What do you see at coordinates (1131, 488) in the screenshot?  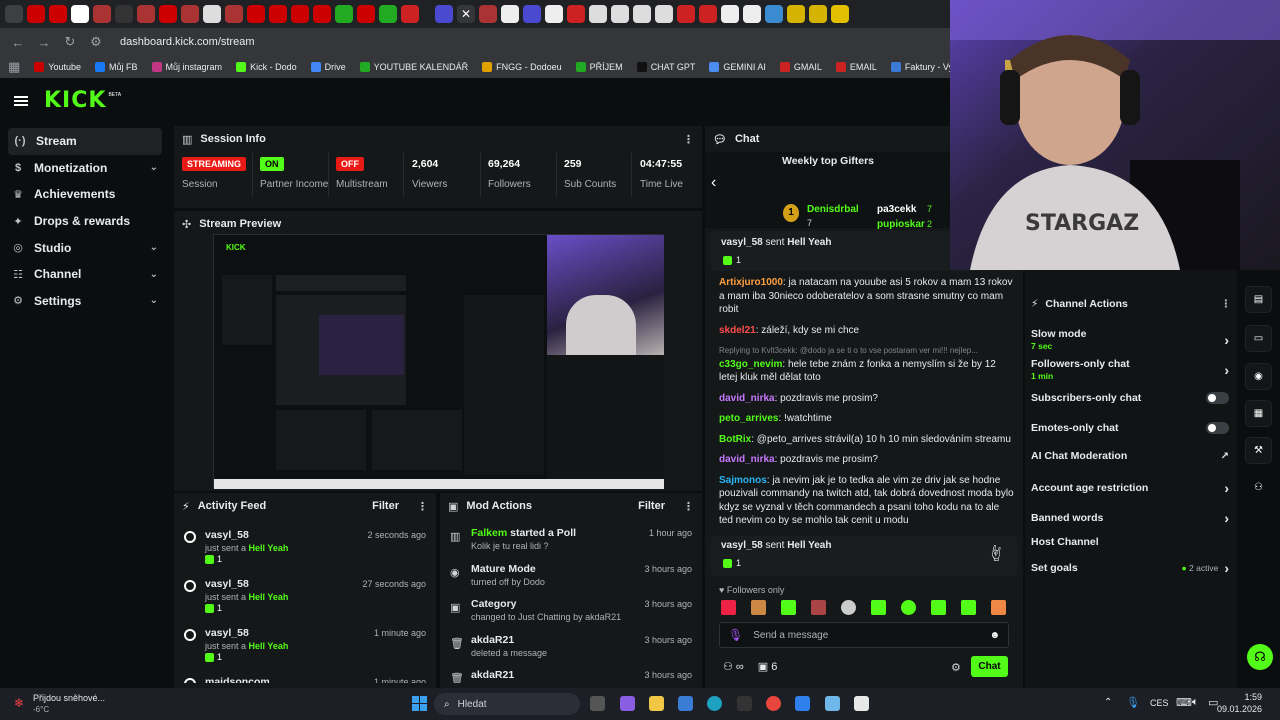 I see `channel-action-account-age-restriction: Account age restriction ›` at bounding box center [1131, 488].